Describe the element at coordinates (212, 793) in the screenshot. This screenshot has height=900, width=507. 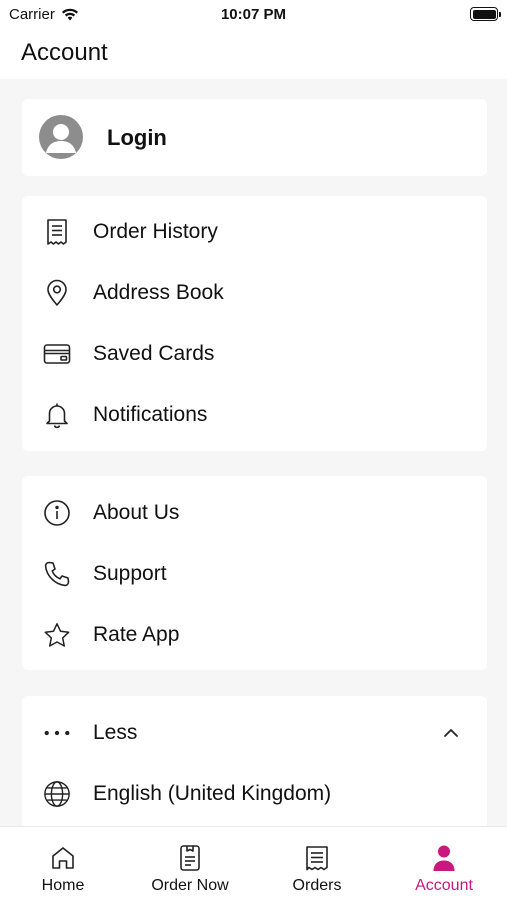
I see `menu-item-label: English (United Kingdom)` at that location.